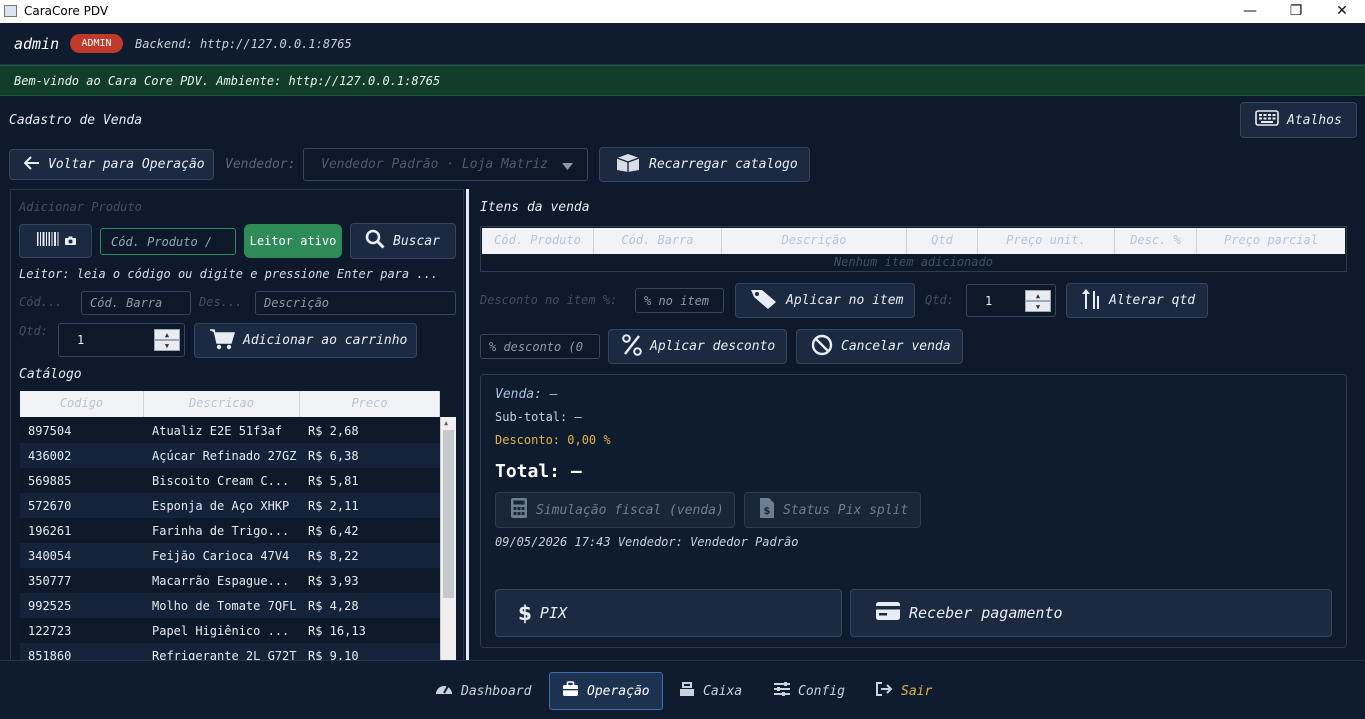 The image size is (1365, 719). What do you see at coordinates (1342, 11) in the screenshot?
I see `close-icon: ✕` at bounding box center [1342, 11].